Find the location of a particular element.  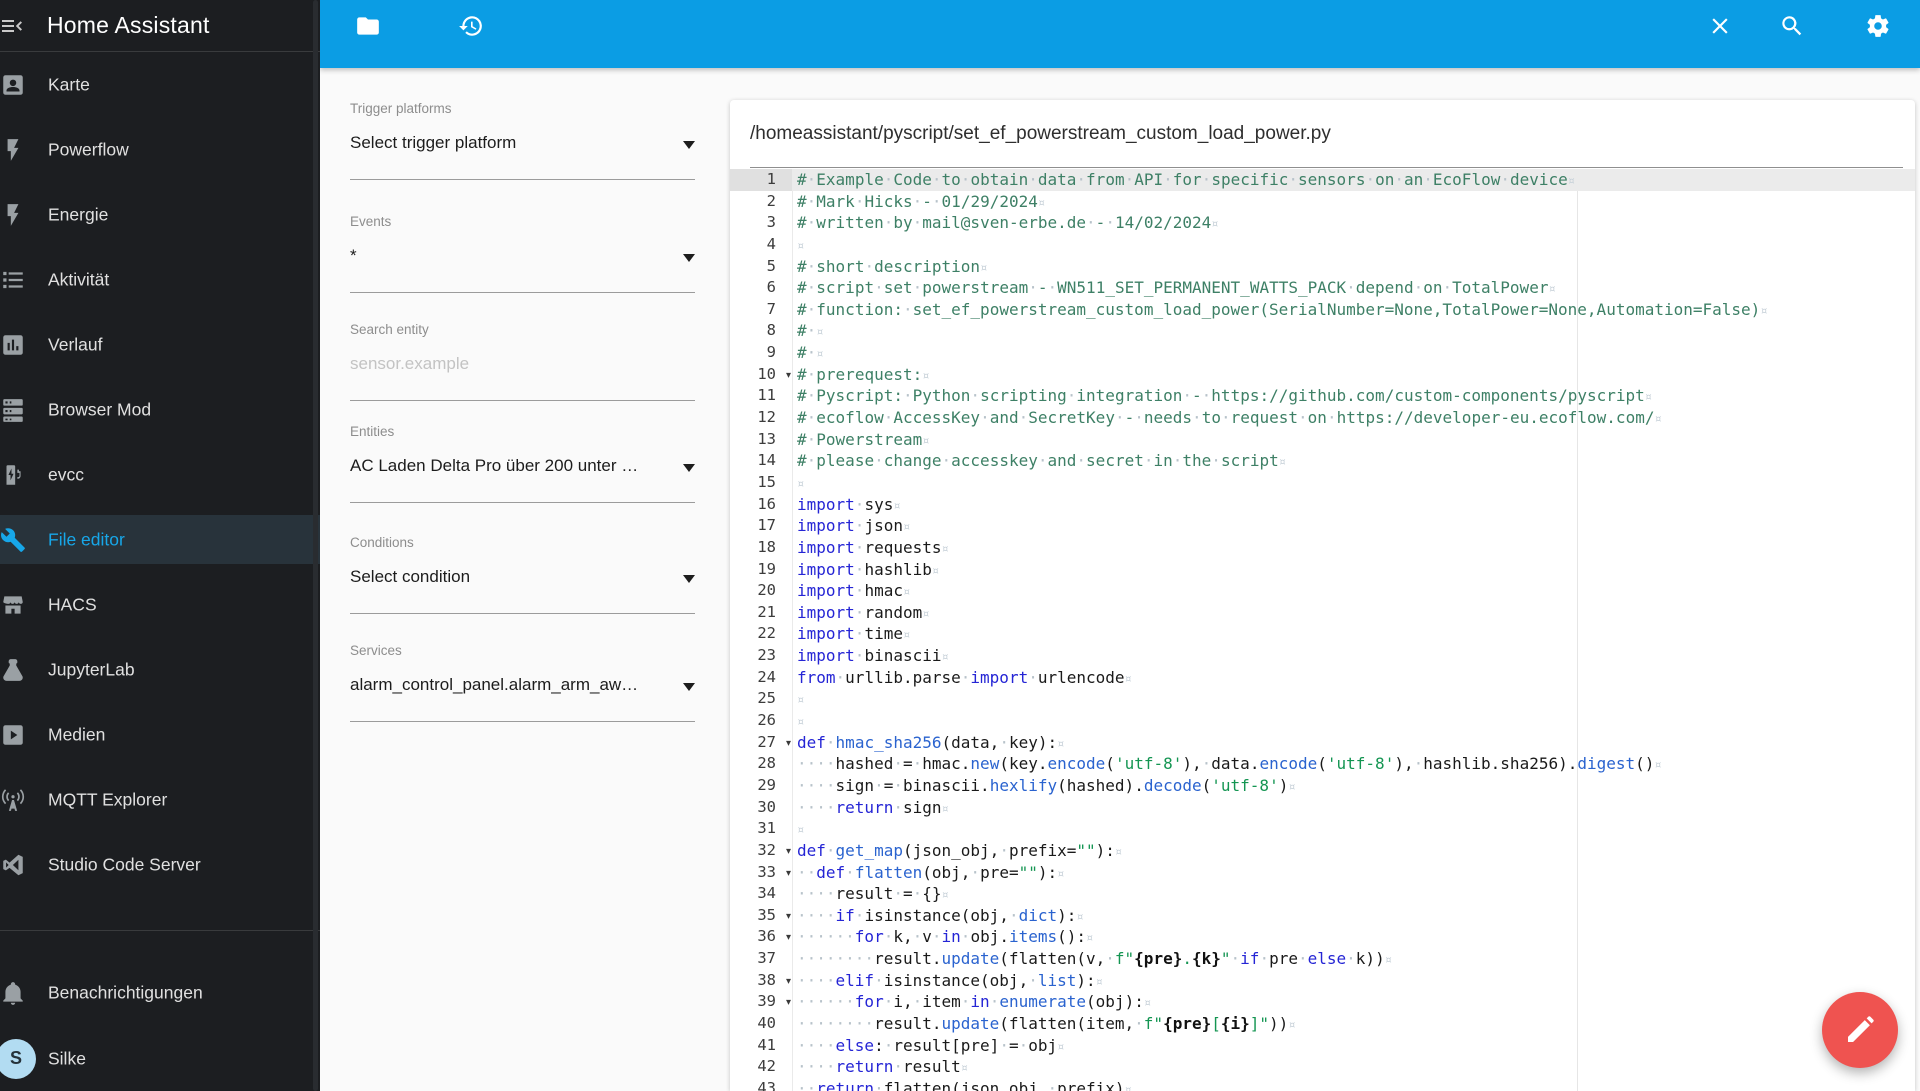

search-entity-input: sensor.example is located at coordinates (513, 364).